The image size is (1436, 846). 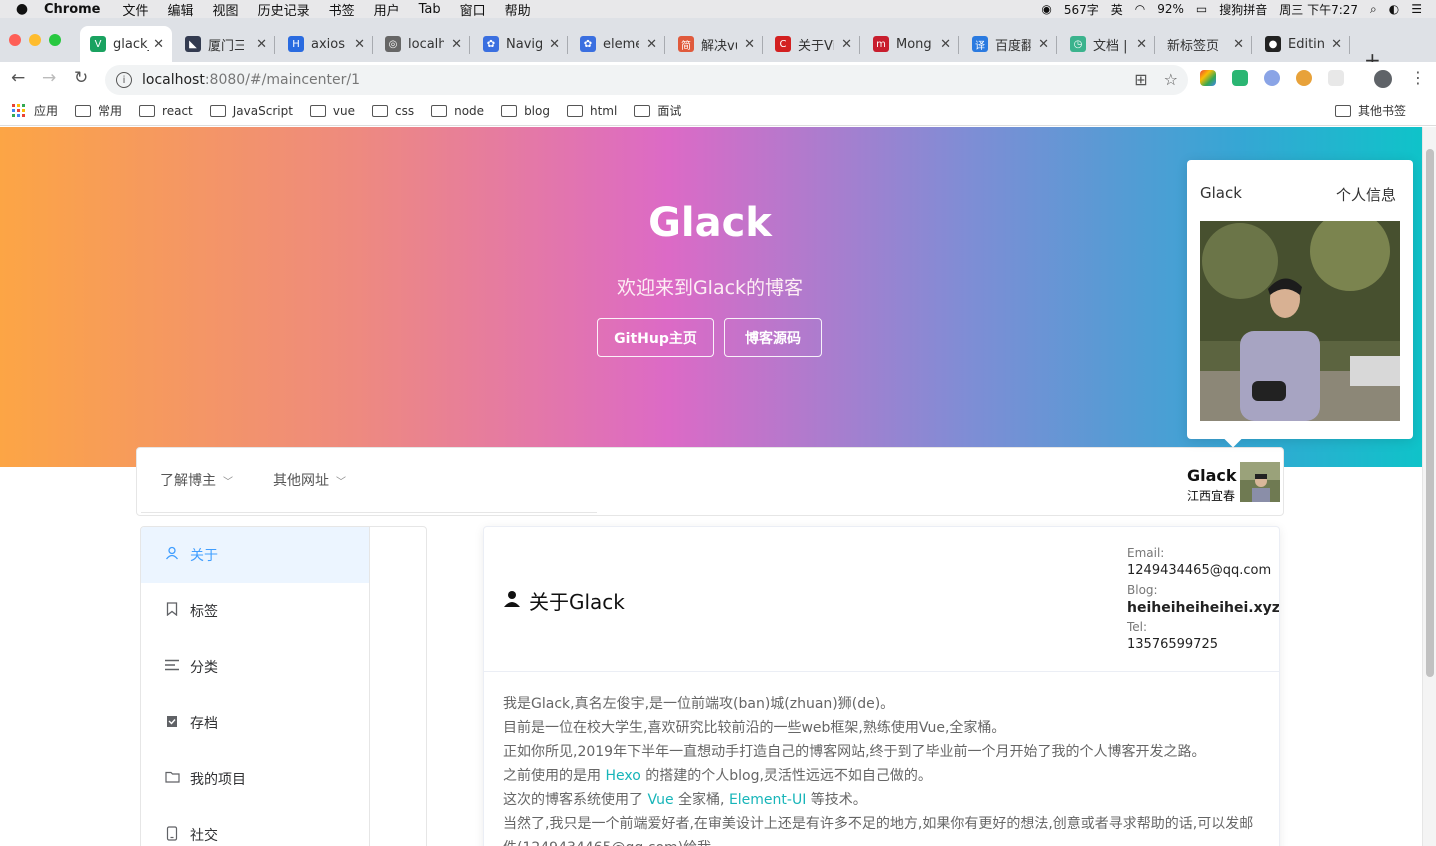 What do you see at coordinates (301, 481) in the screenshot?
I see `menu-label: 其他网址` at bounding box center [301, 481].